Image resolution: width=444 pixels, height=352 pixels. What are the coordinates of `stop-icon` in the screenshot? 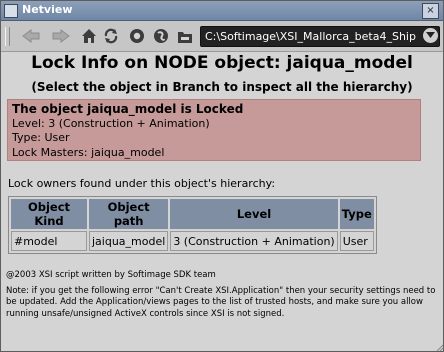 It's located at (137, 36).